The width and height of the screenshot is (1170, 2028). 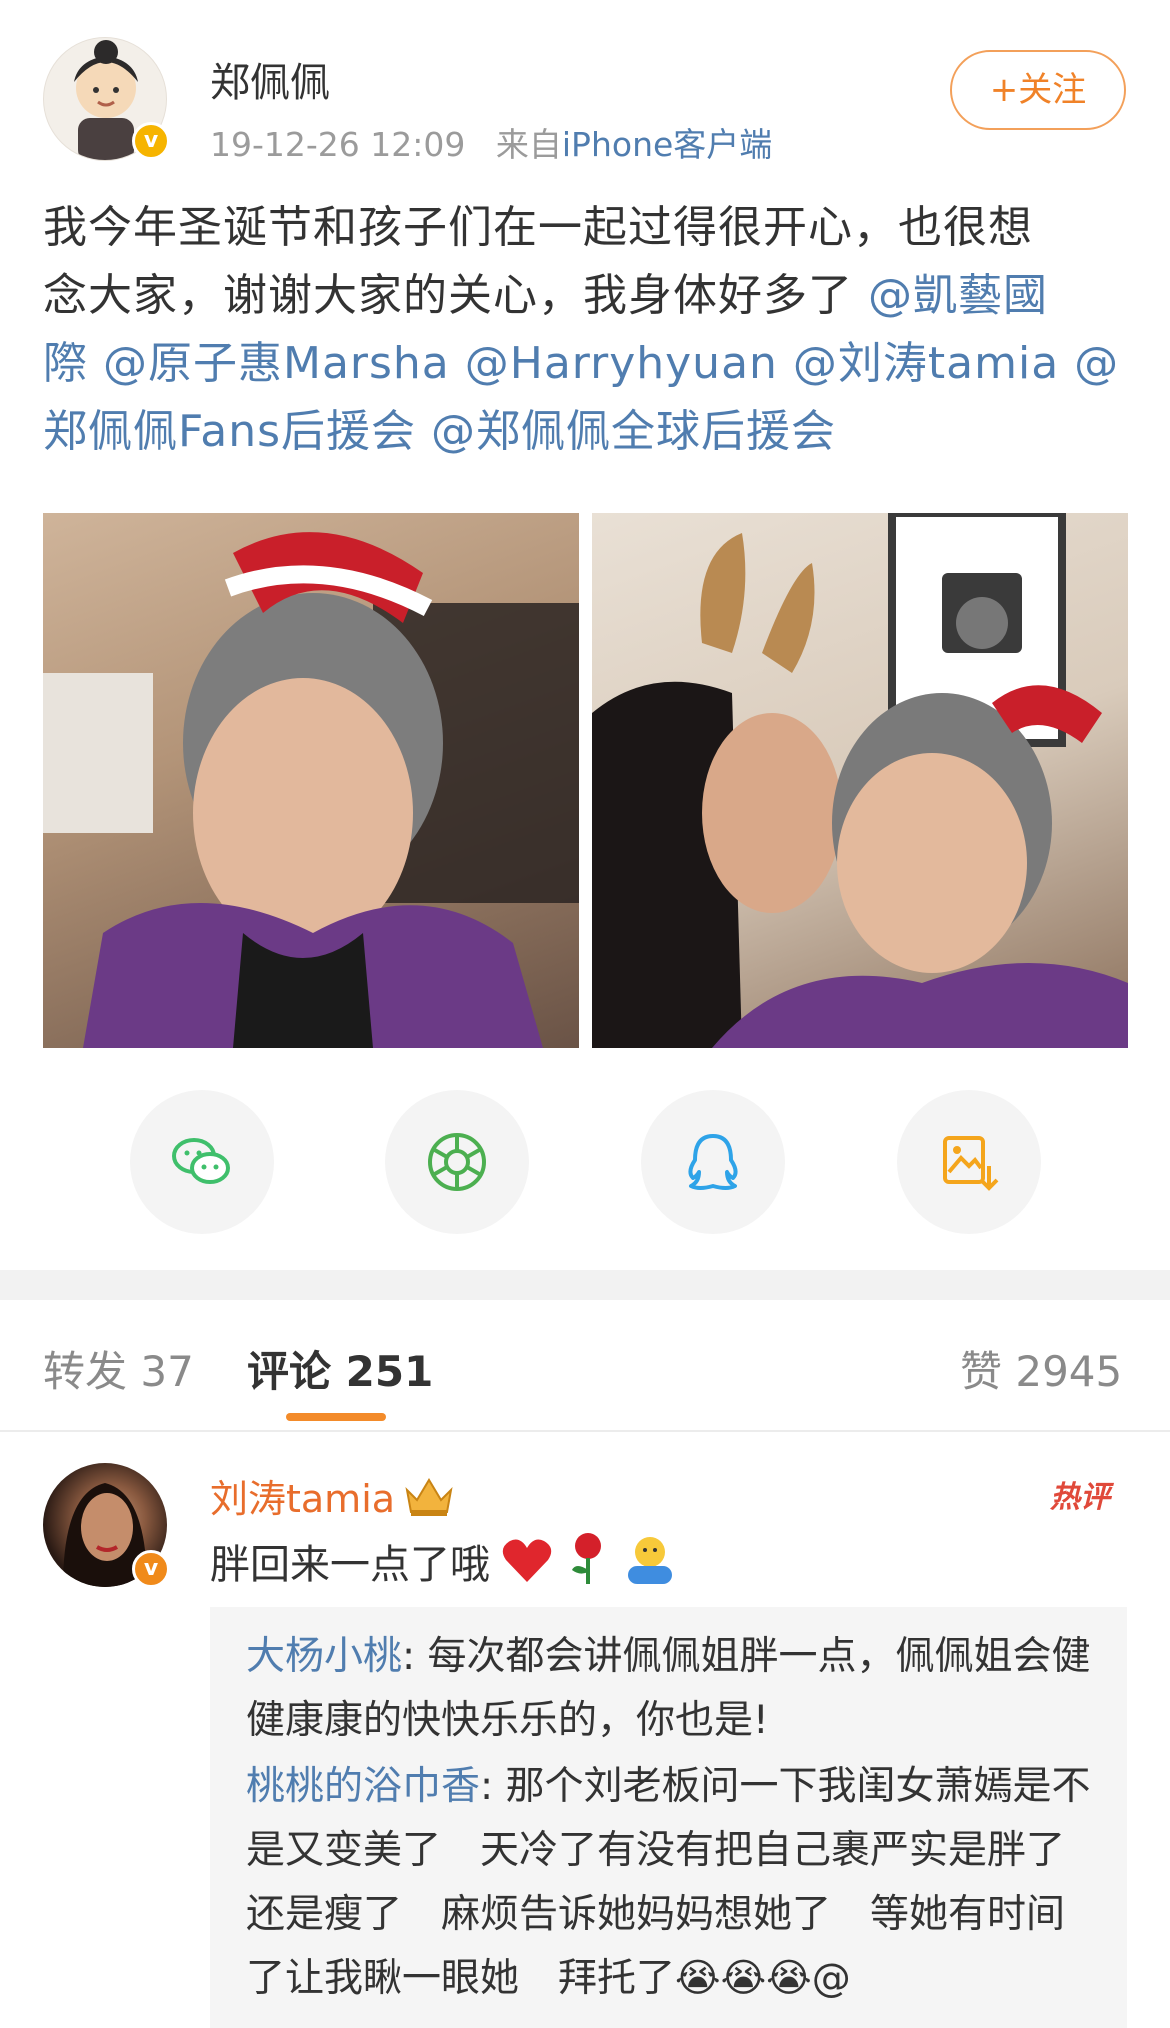 What do you see at coordinates (270, 79) in the screenshot?
I see `author-name: 郑佩佩` at bounding box center [270, 79].